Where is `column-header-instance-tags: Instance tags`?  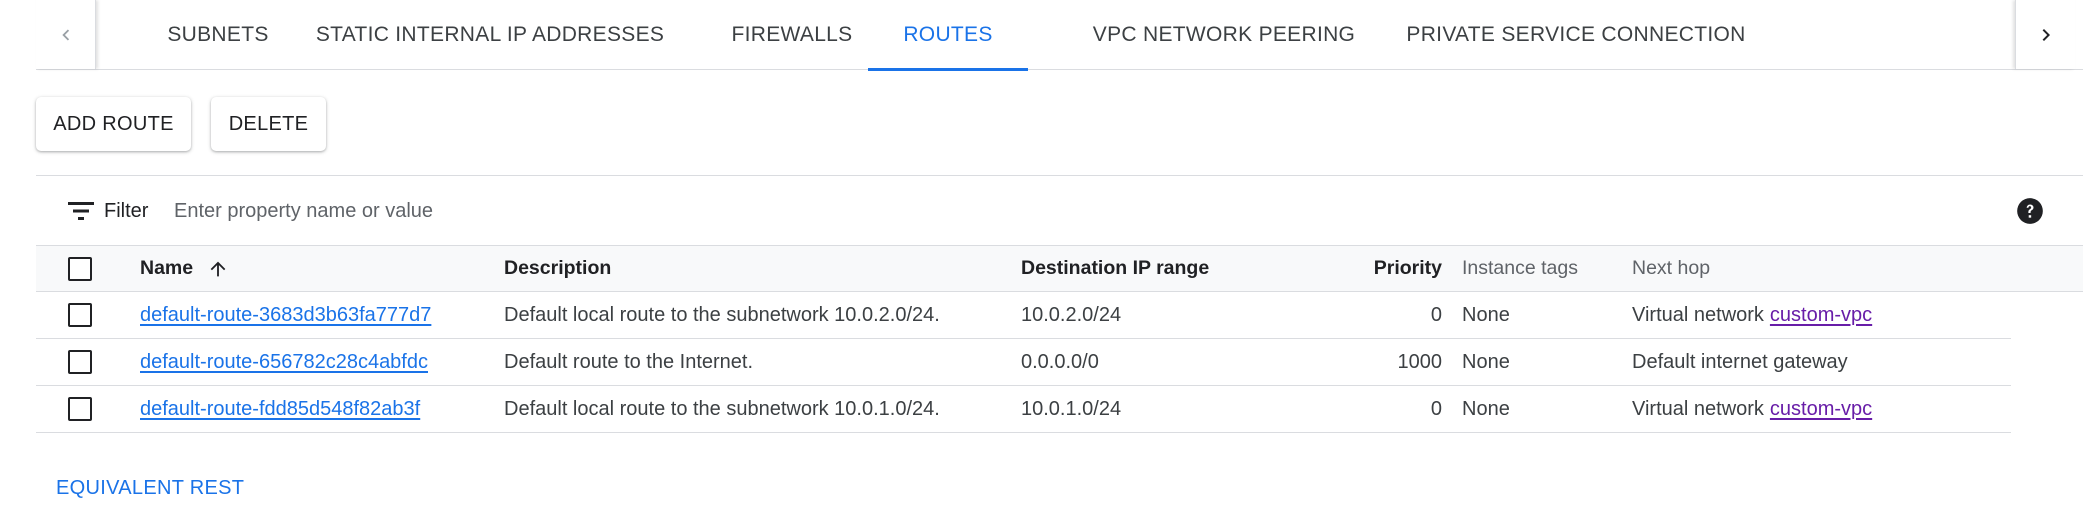 column-header-instance-tags: Instance tags is located at coordinates (1520, 268).